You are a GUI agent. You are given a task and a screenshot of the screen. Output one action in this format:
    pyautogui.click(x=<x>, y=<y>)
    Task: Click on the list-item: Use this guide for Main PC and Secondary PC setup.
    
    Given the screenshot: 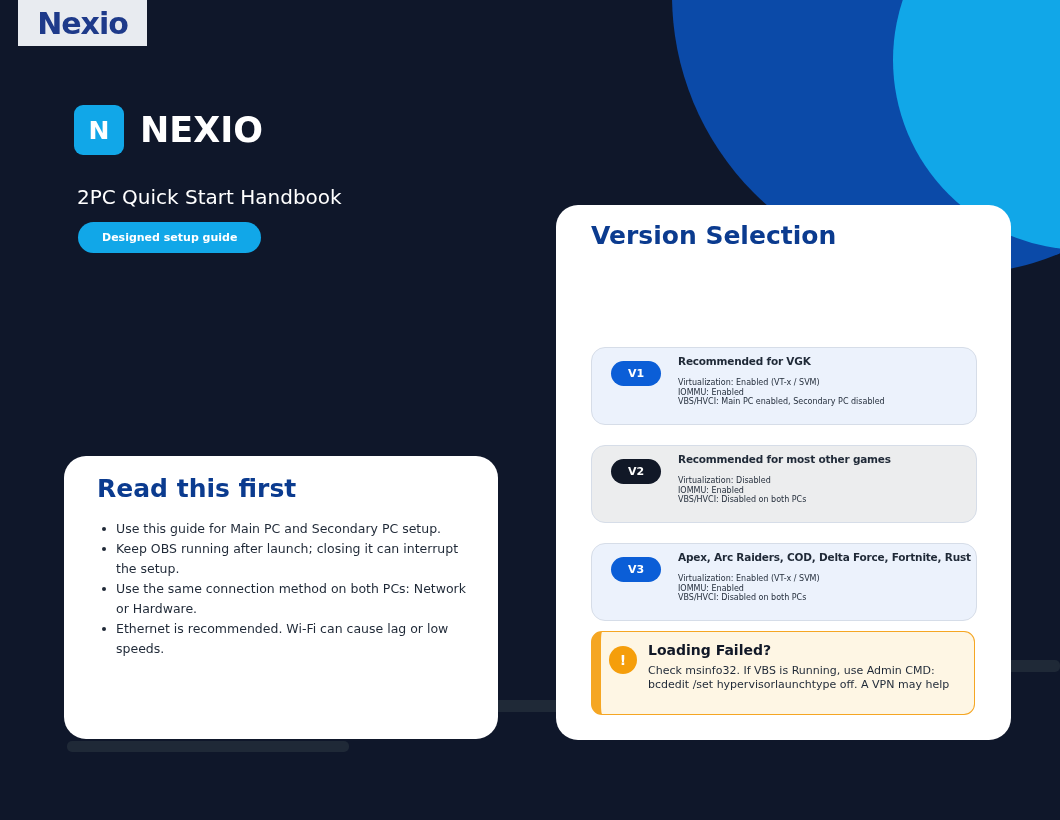 What is the action you would take?
    pyautogui.click(x=279, y=529)
    